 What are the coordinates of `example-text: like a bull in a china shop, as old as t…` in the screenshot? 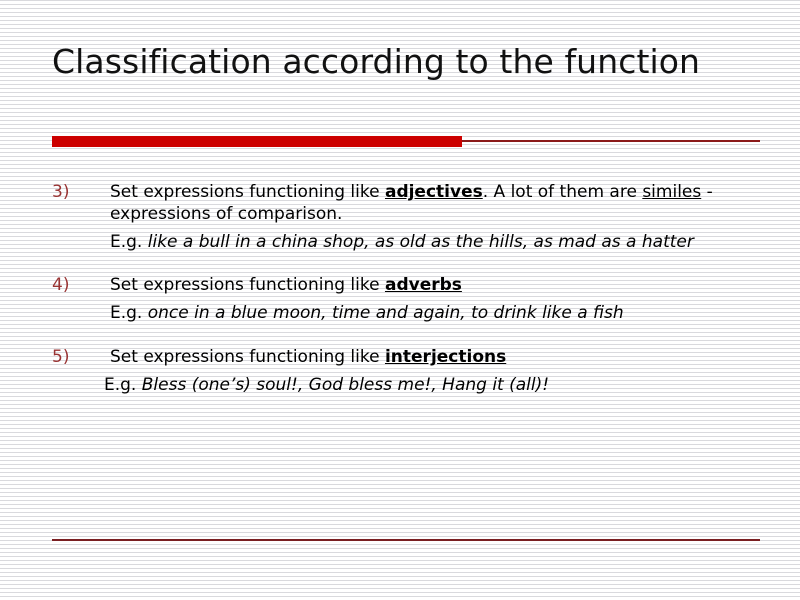 It's located at (420, 241).